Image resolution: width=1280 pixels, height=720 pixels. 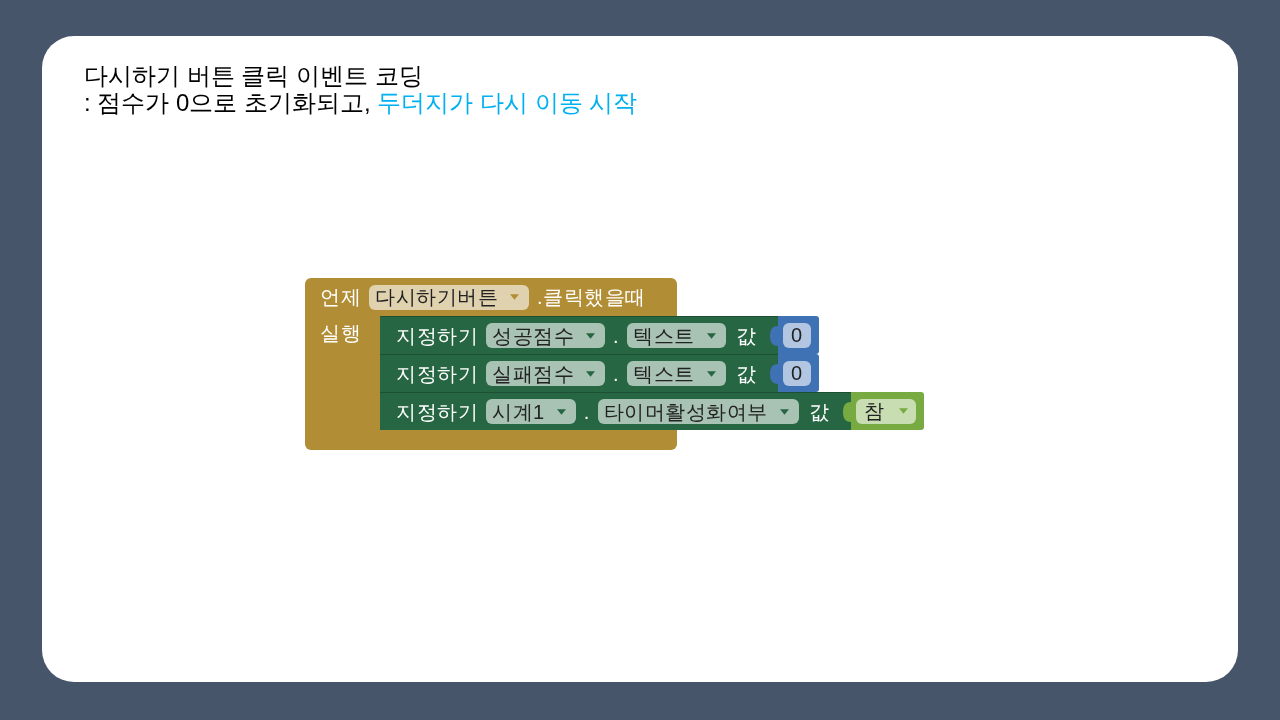 I want to click on event-keyword: 언제, so click(x=340, y=297).